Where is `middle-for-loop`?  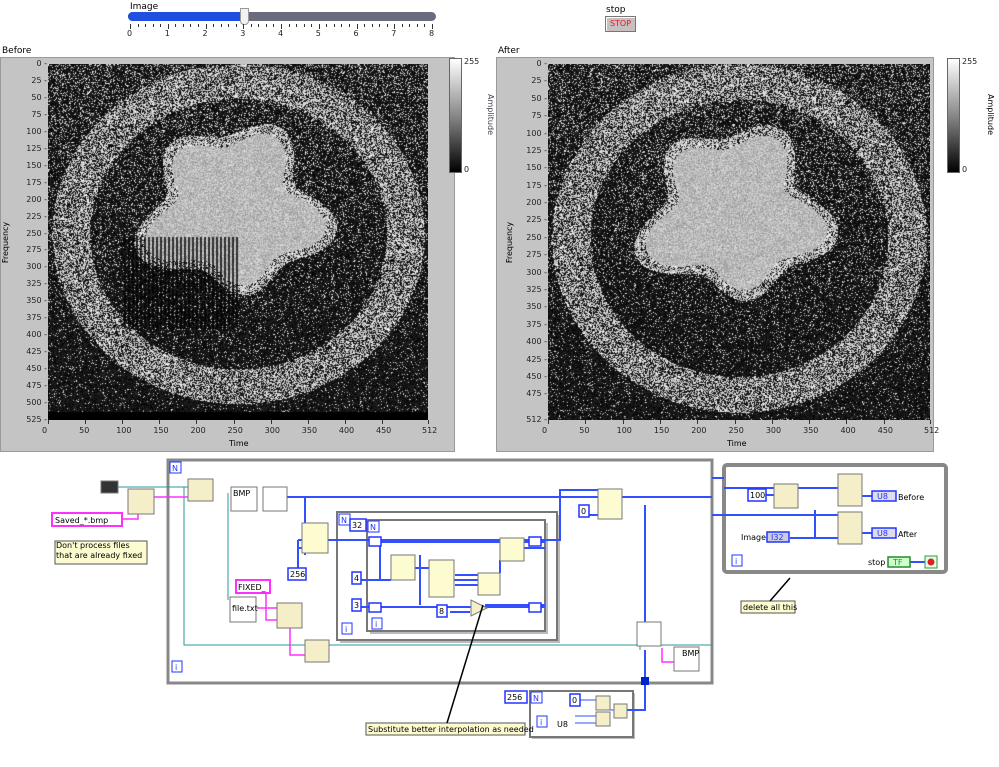
middle-for-loop is located at coordinates (447, 576).